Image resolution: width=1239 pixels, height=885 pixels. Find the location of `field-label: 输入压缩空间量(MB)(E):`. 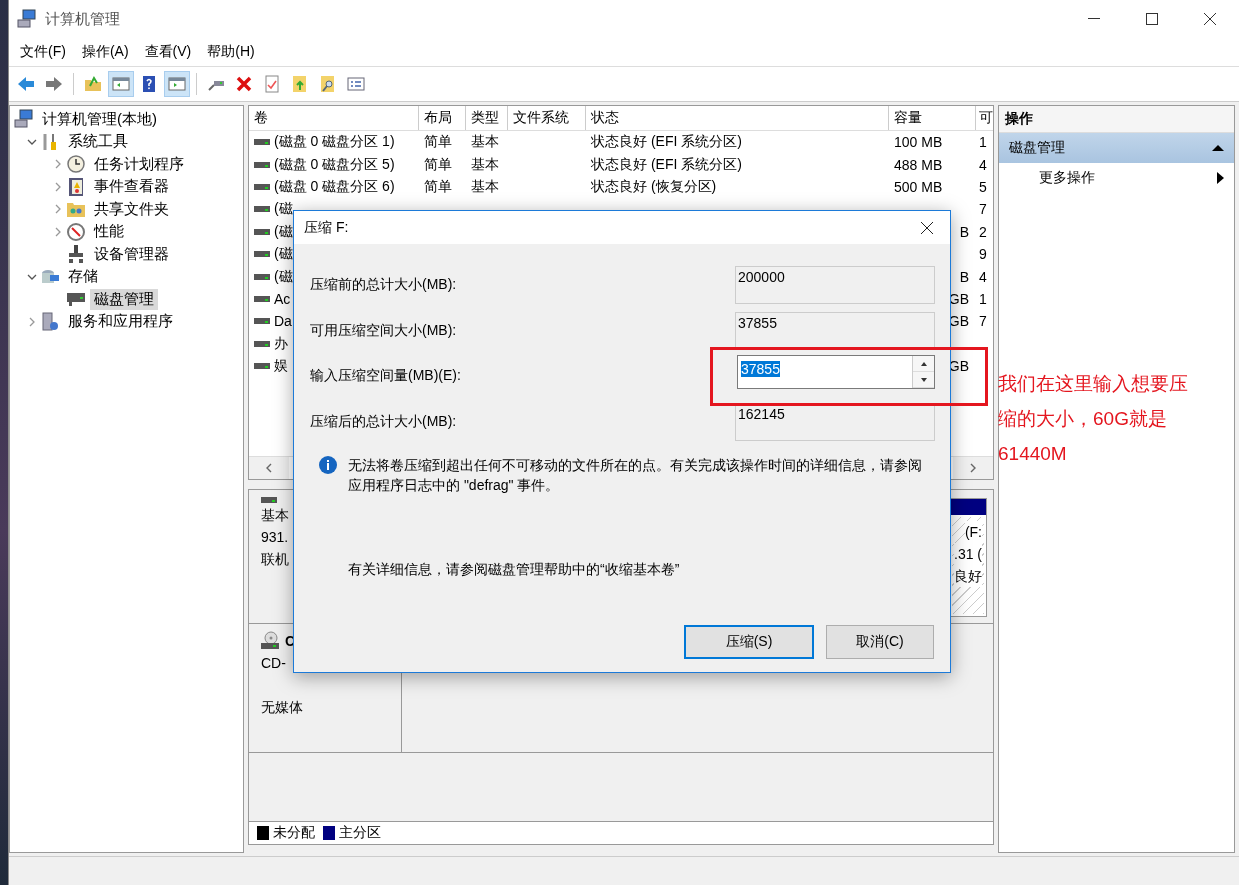

field-label: 输入压缩空间量(MB)(E): is located at coordinates (385, 376).